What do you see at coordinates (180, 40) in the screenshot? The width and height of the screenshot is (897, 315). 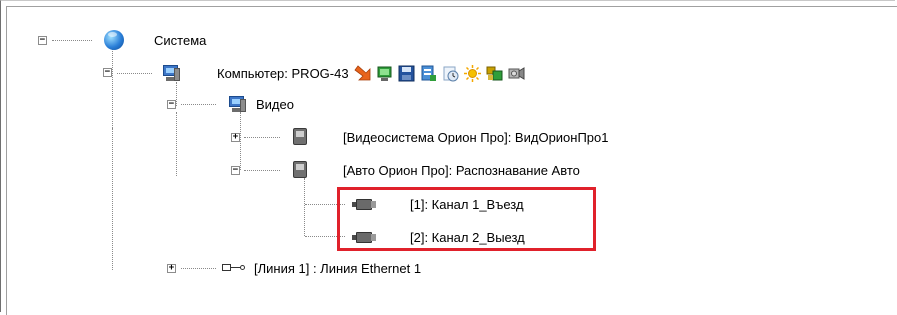 I see `tree-node-label: Система` at bounding box center [180, 40].